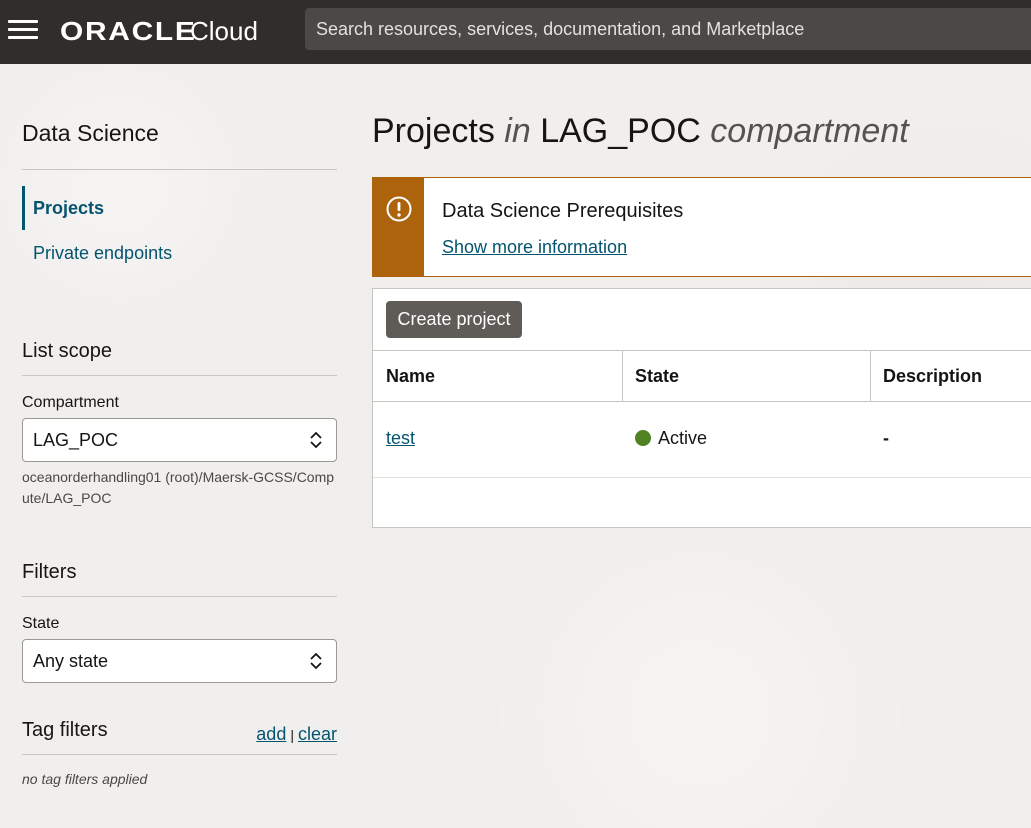 Image resolution: width=1031 pixels, height=828 pixels. Describe the element at coordinates (563, 211) in the screenshot. I see `alert-title: Data Science Prerequisites` at that location.